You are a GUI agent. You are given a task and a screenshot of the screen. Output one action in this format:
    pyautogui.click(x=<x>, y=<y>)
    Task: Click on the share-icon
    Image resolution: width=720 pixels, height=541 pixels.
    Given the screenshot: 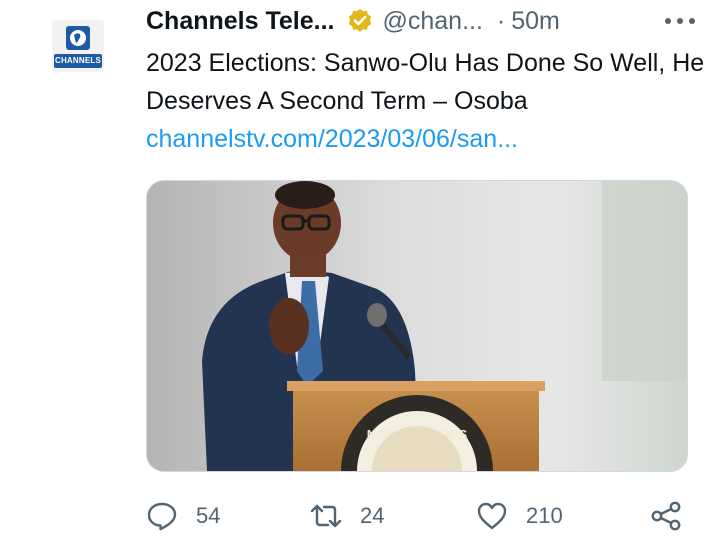 What is the action you would take?
    pyautogui.click(x=666, y=516)
    